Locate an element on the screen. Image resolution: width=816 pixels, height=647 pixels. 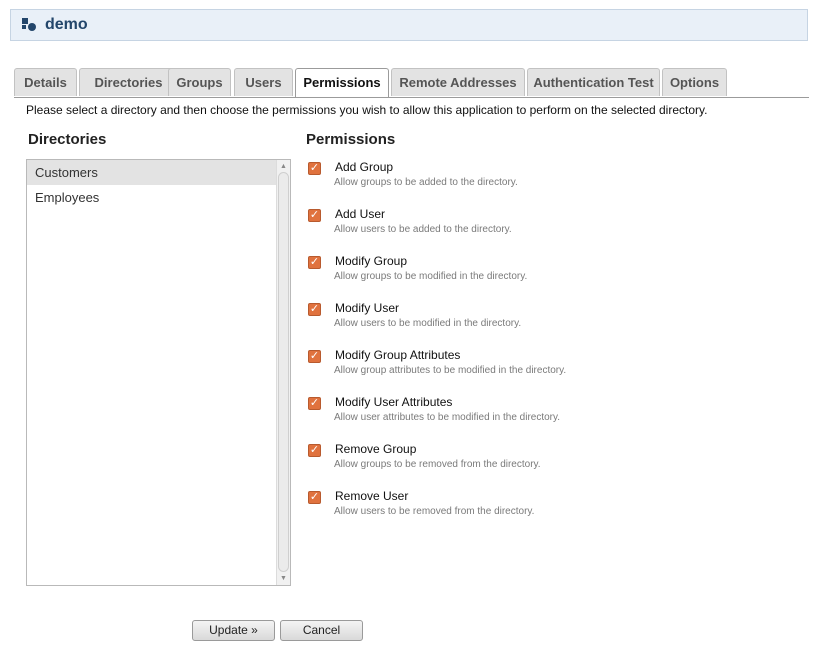
permission-label: Add User is located at coordinates (360, 214).